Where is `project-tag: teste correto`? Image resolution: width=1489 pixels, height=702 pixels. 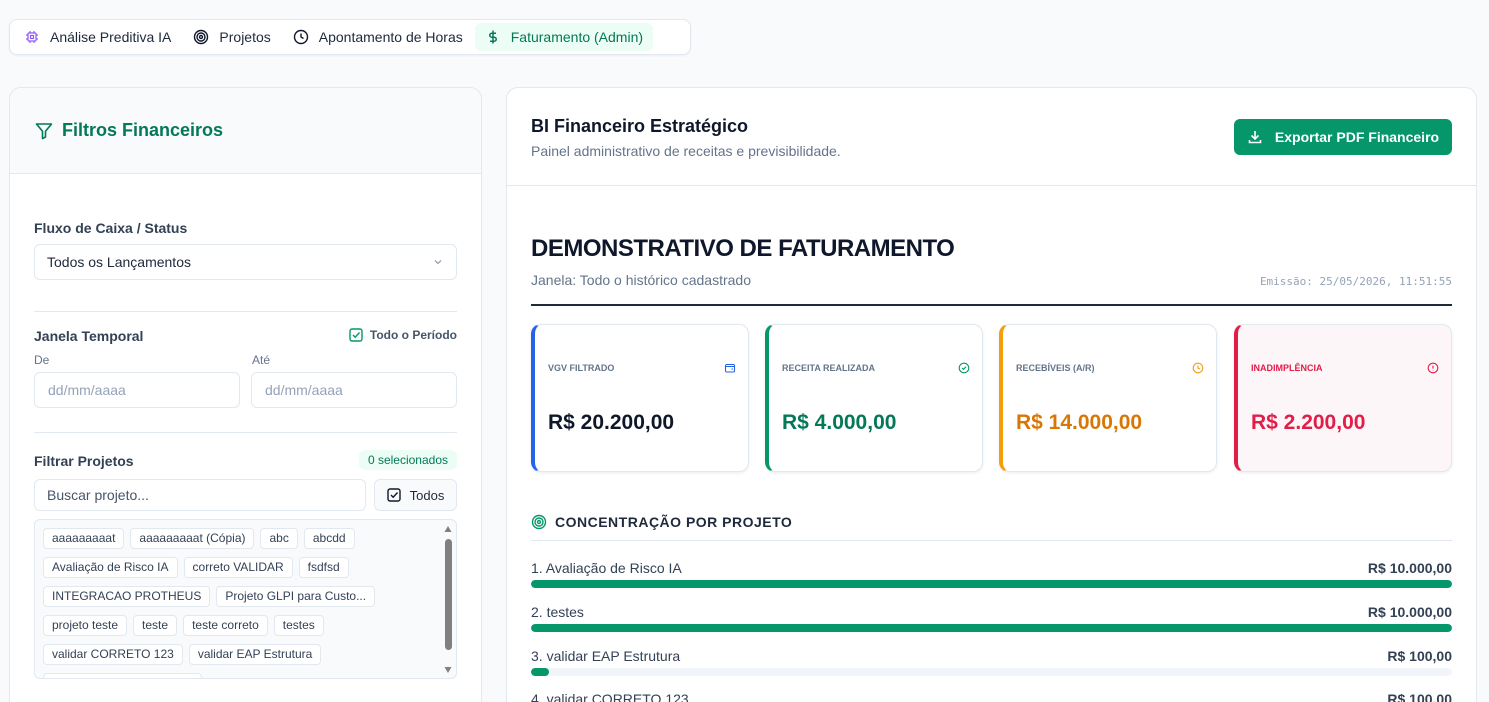 project-tag: teste correto is located at coordinates (225, 625).